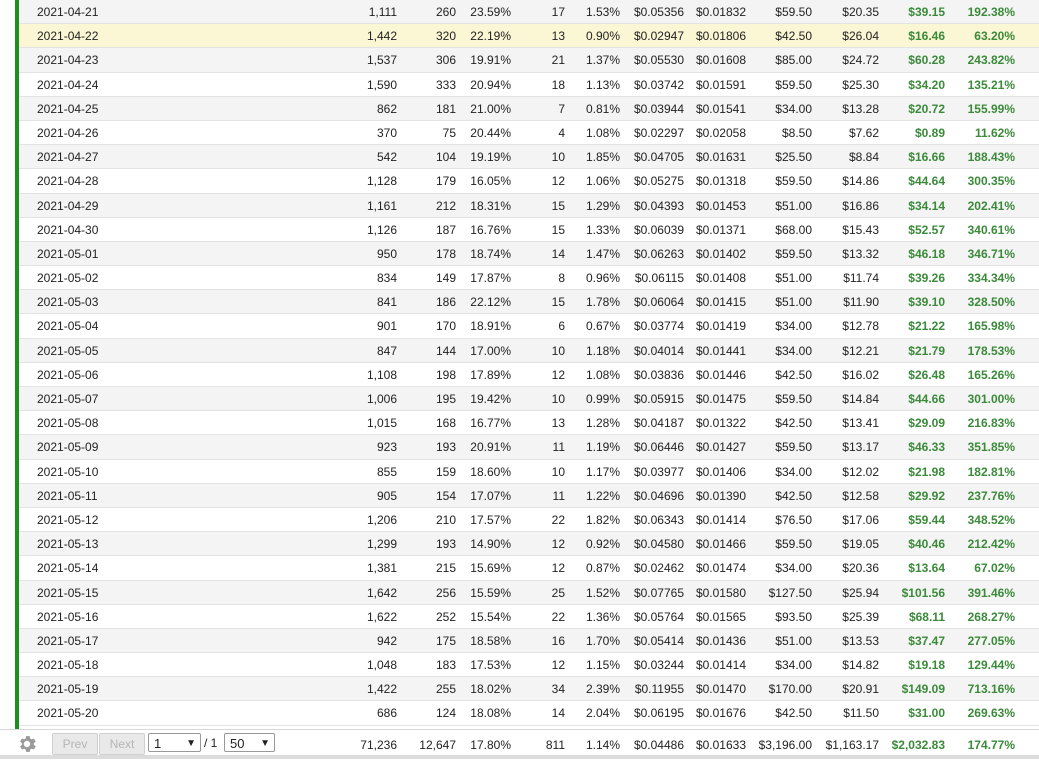  What do you see at coordinates (445, 616) in the screenshot?
I see `table-cell: 252` at bounding box center [445, 616].